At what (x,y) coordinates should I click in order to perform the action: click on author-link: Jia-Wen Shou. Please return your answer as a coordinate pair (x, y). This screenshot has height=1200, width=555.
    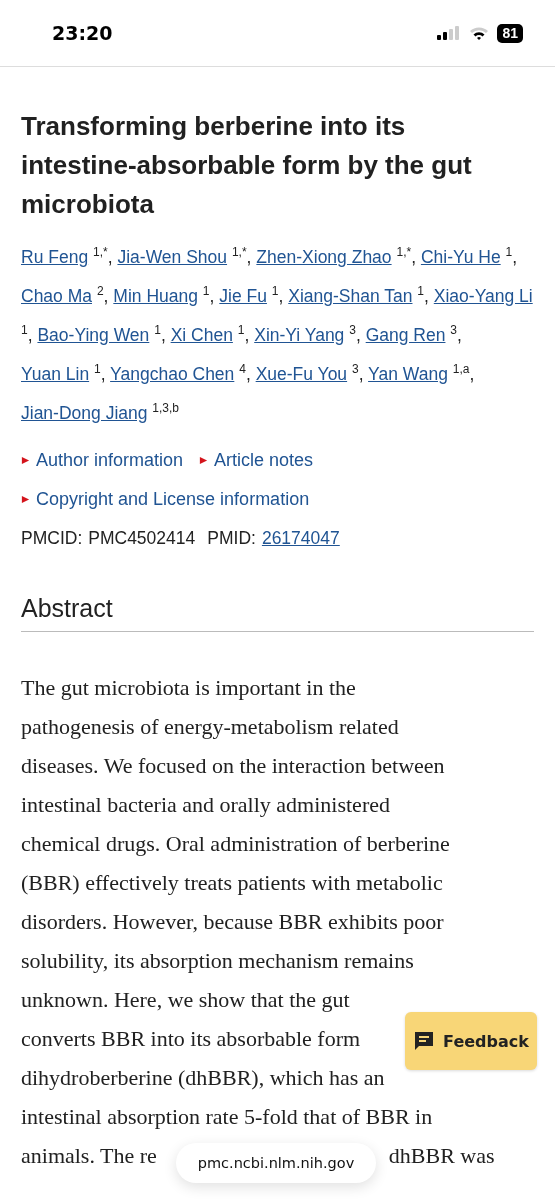
    Looking at the image, I should click on (172, 257).